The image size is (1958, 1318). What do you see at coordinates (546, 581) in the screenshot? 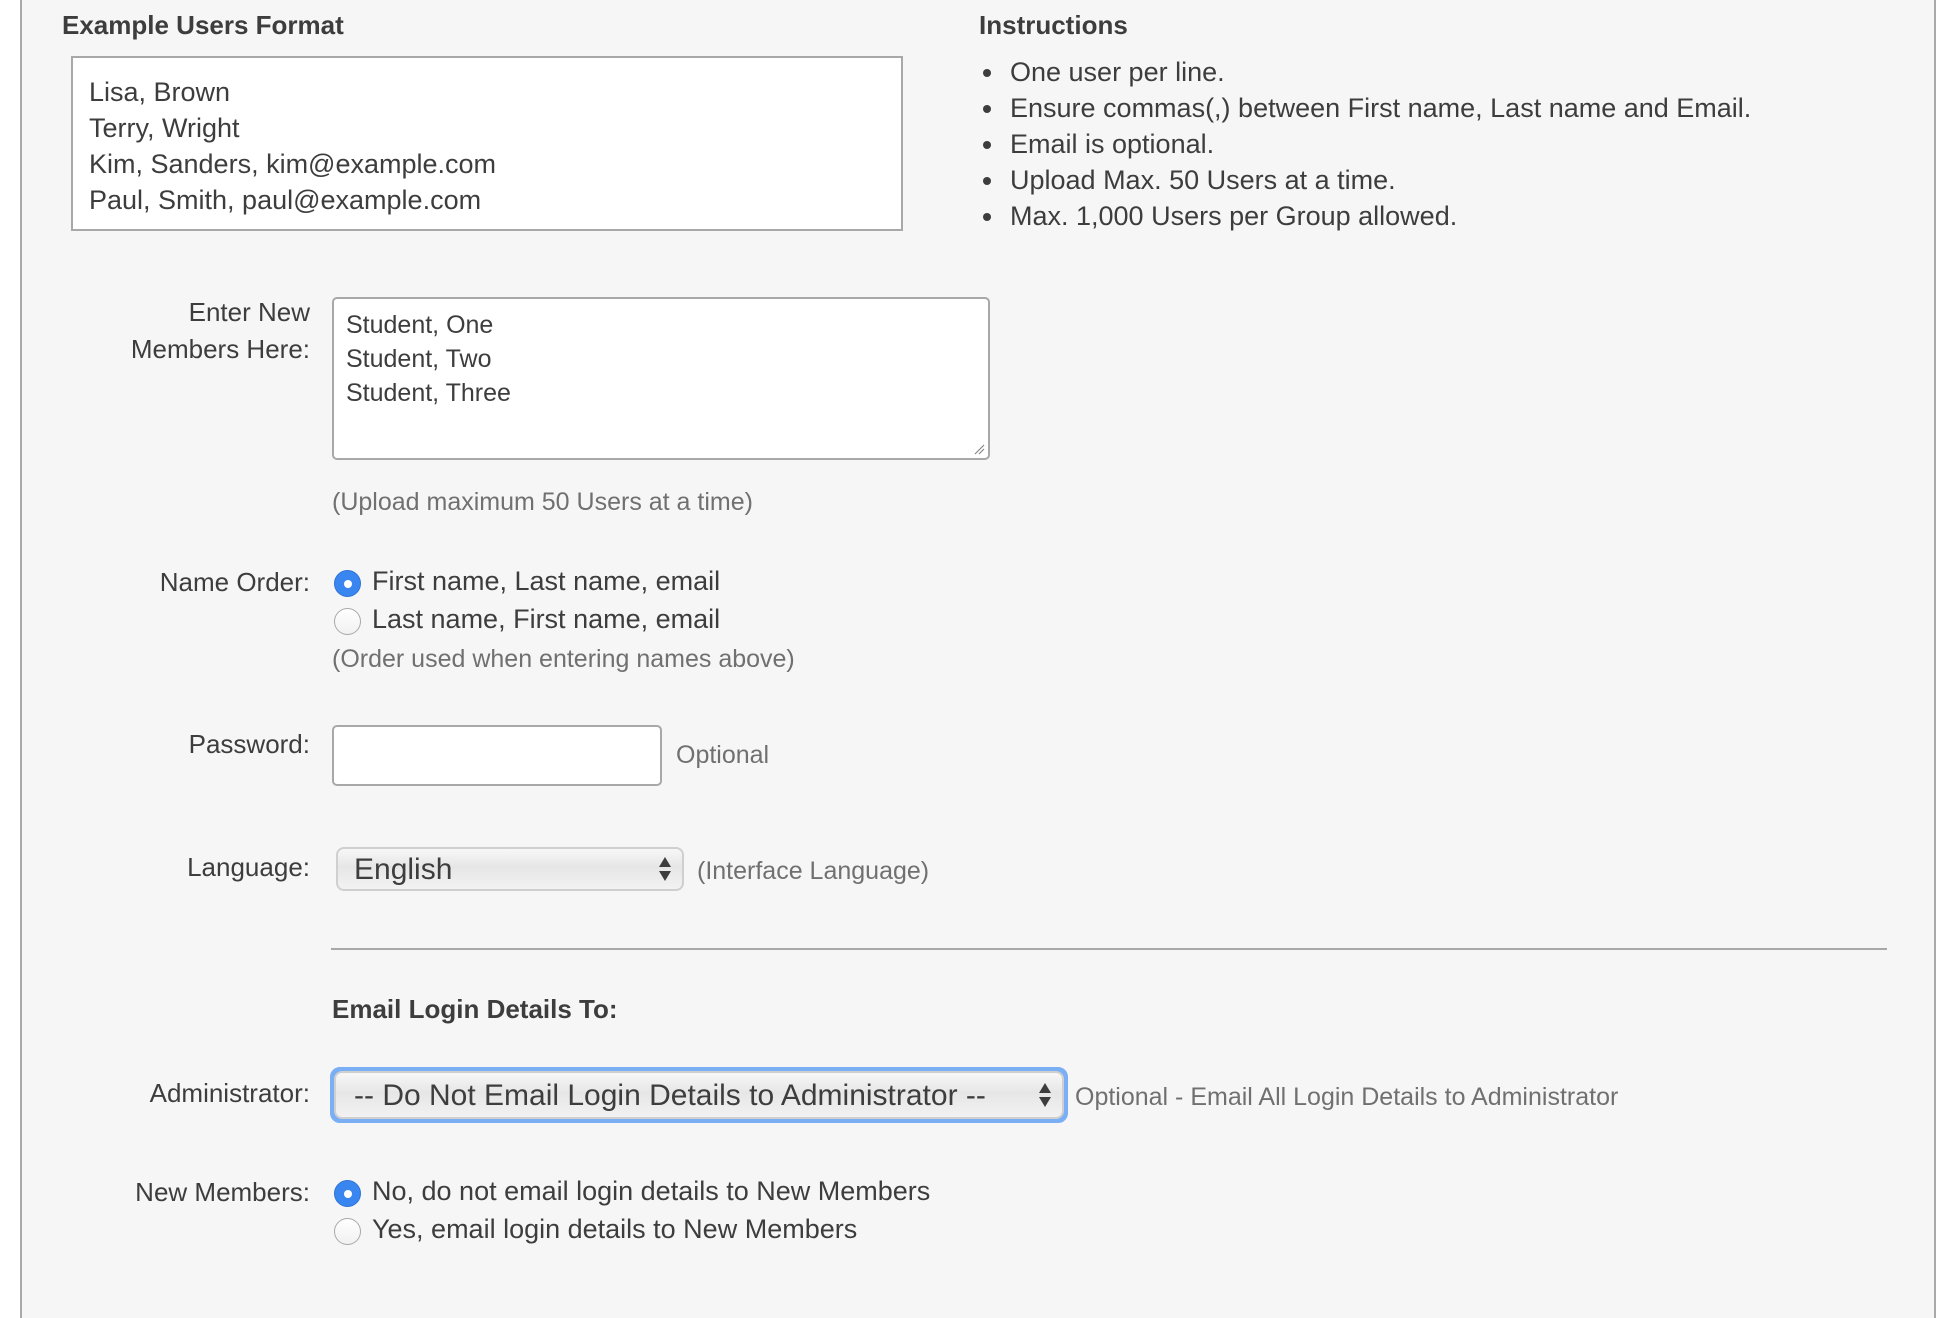
I see `name-order-option-label: First name, Last name, email` at bounding box center [546, 581].